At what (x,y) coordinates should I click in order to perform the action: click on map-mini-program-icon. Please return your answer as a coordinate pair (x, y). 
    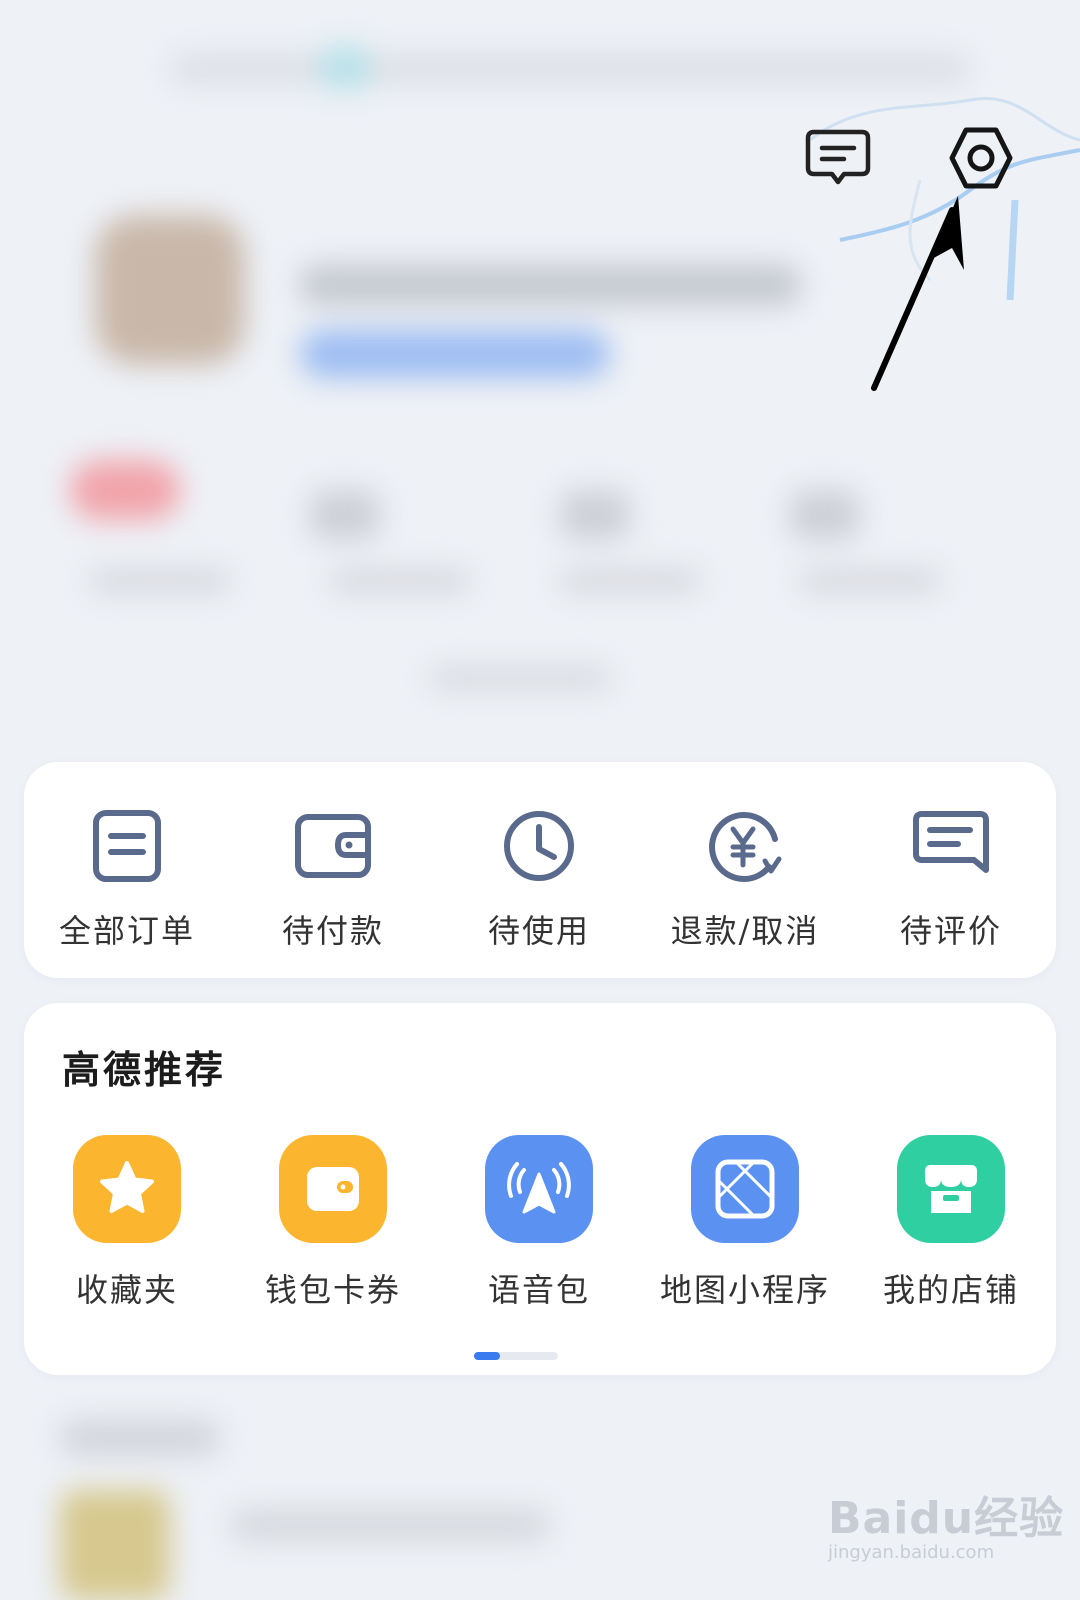
    Looking at the image, I should click on (745, 1189).